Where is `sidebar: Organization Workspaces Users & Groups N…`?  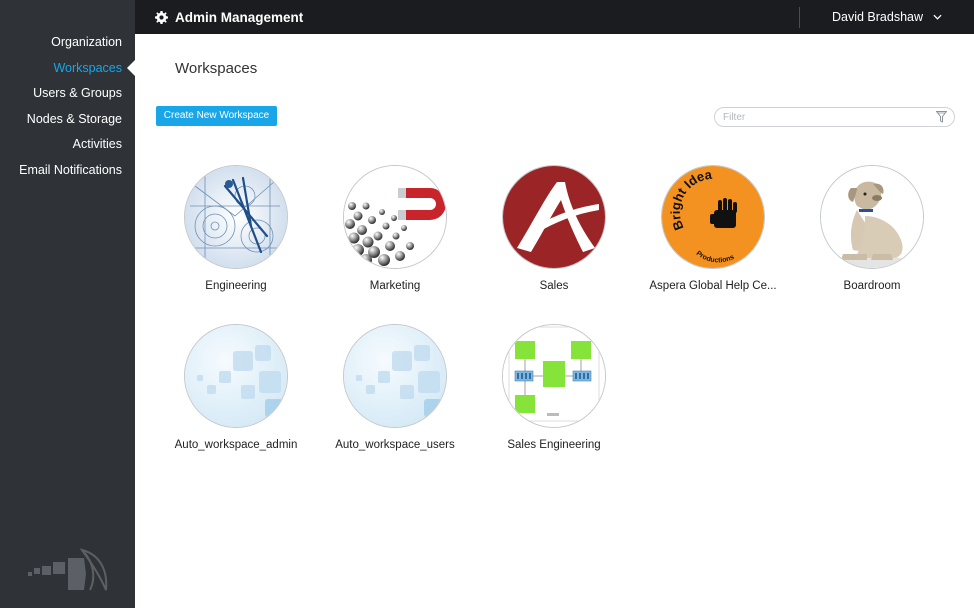 sidebar: Organization Workspaces Users & Groups N… is located at coordinates (67, 304).